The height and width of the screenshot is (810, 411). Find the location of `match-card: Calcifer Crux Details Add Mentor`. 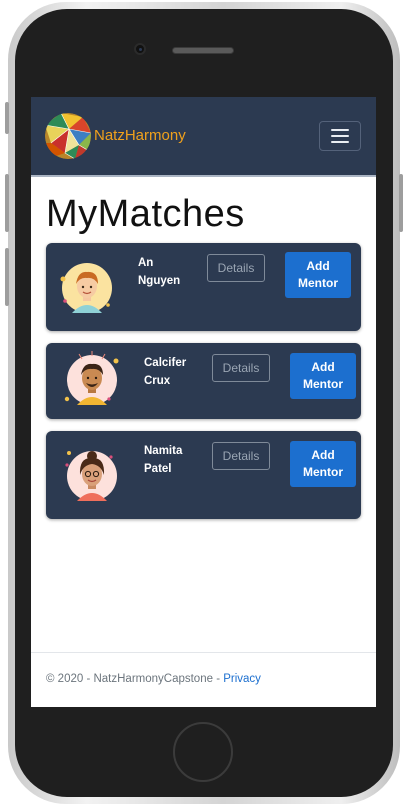

match-card: Calcifer Crux Details Add Mentor is located at coordinates (203, 381).